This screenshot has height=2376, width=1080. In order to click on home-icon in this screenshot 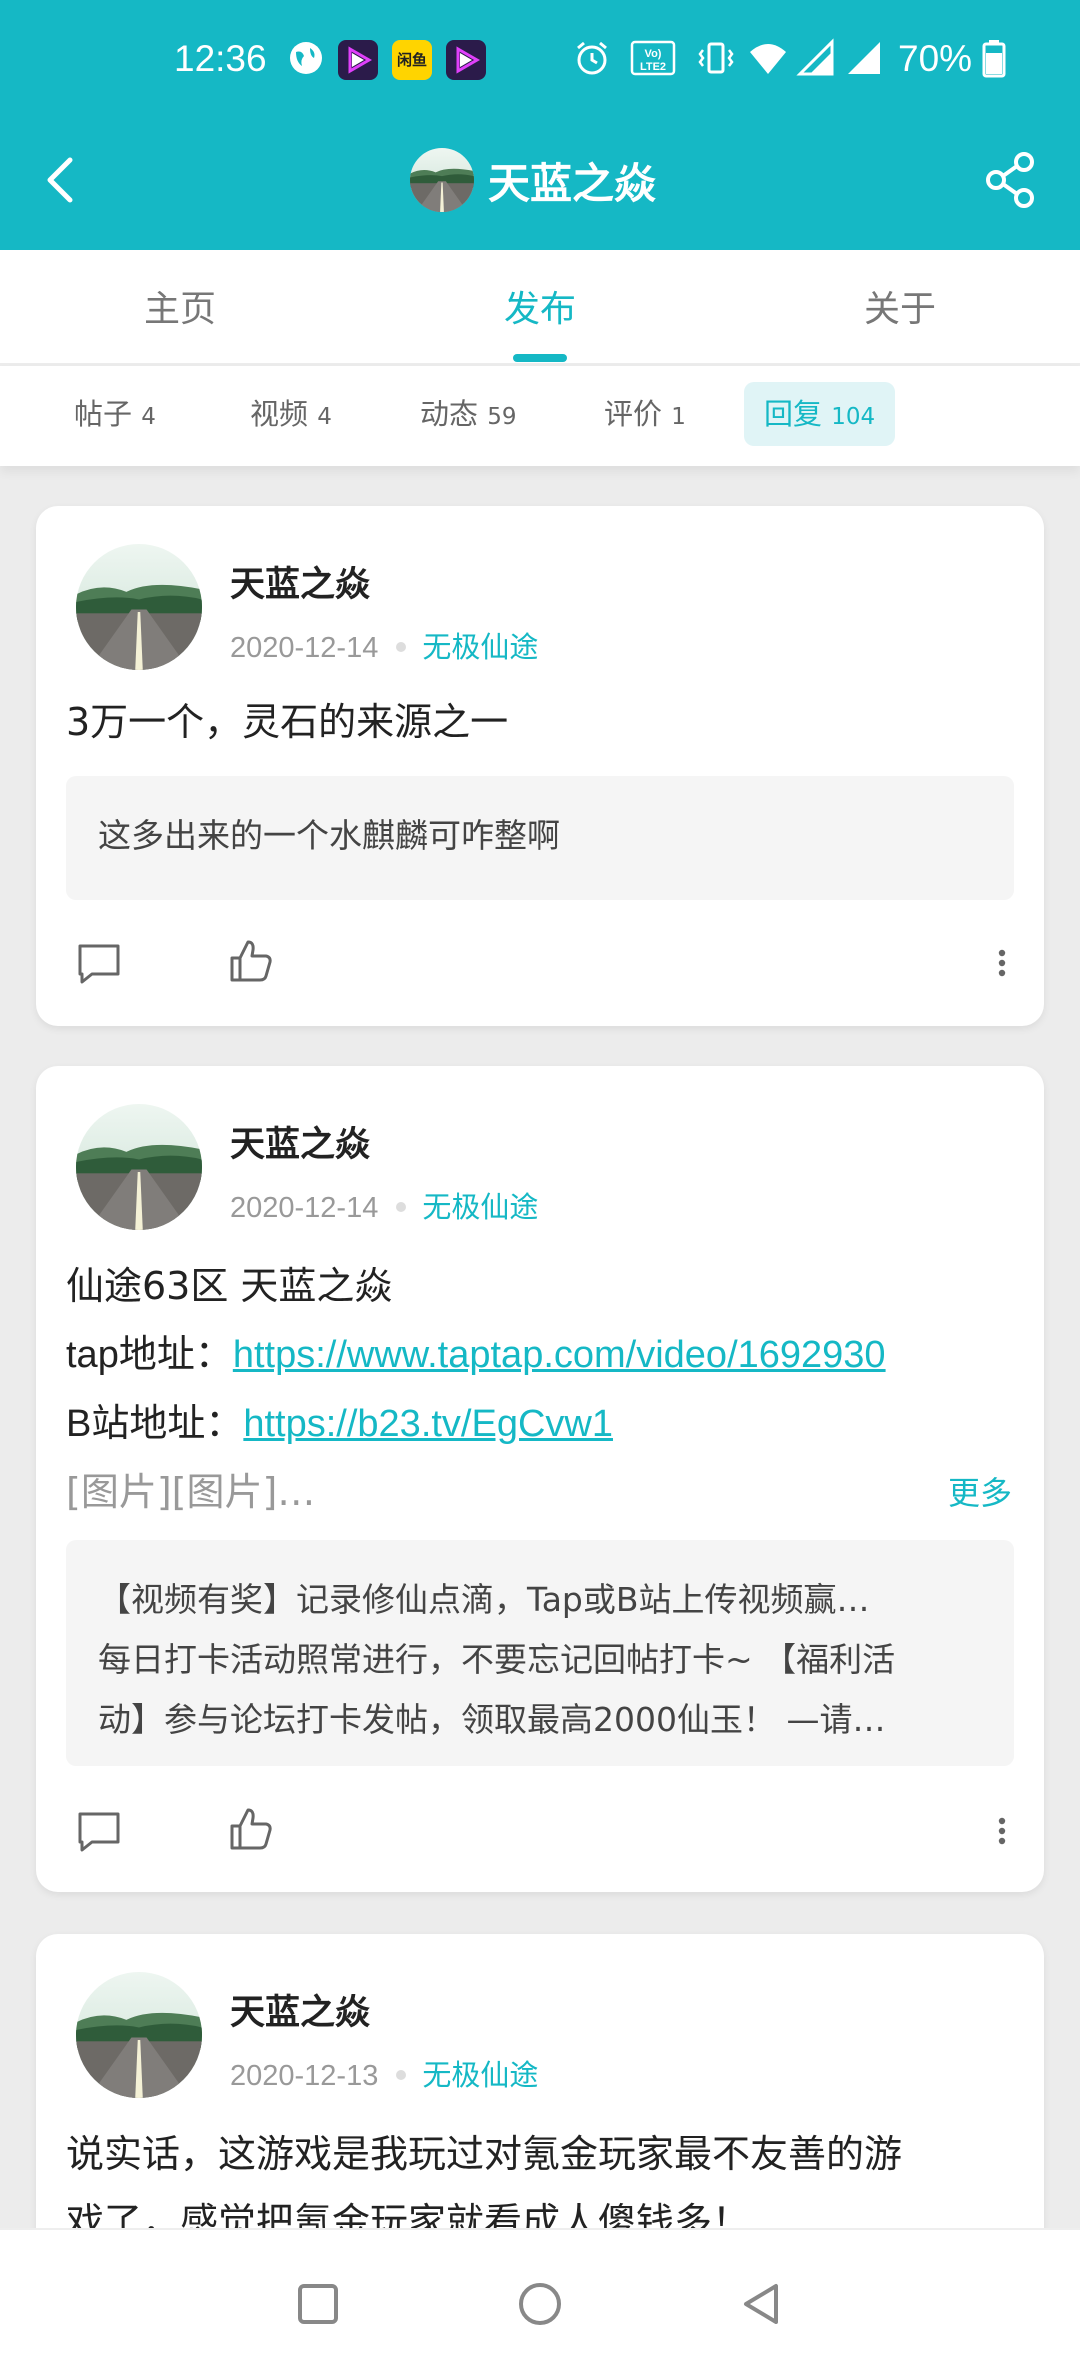, I will do `click(540, 2304)`.